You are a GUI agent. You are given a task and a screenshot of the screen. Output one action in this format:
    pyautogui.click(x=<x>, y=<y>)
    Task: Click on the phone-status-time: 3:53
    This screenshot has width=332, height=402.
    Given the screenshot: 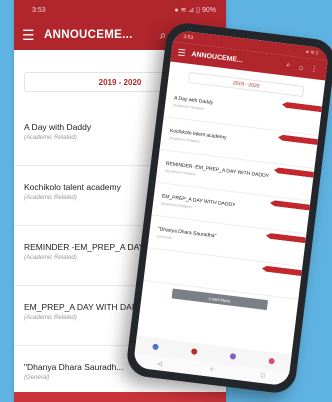 What is the action you would take?
    pyautogui.click(x=188, y=37)
    